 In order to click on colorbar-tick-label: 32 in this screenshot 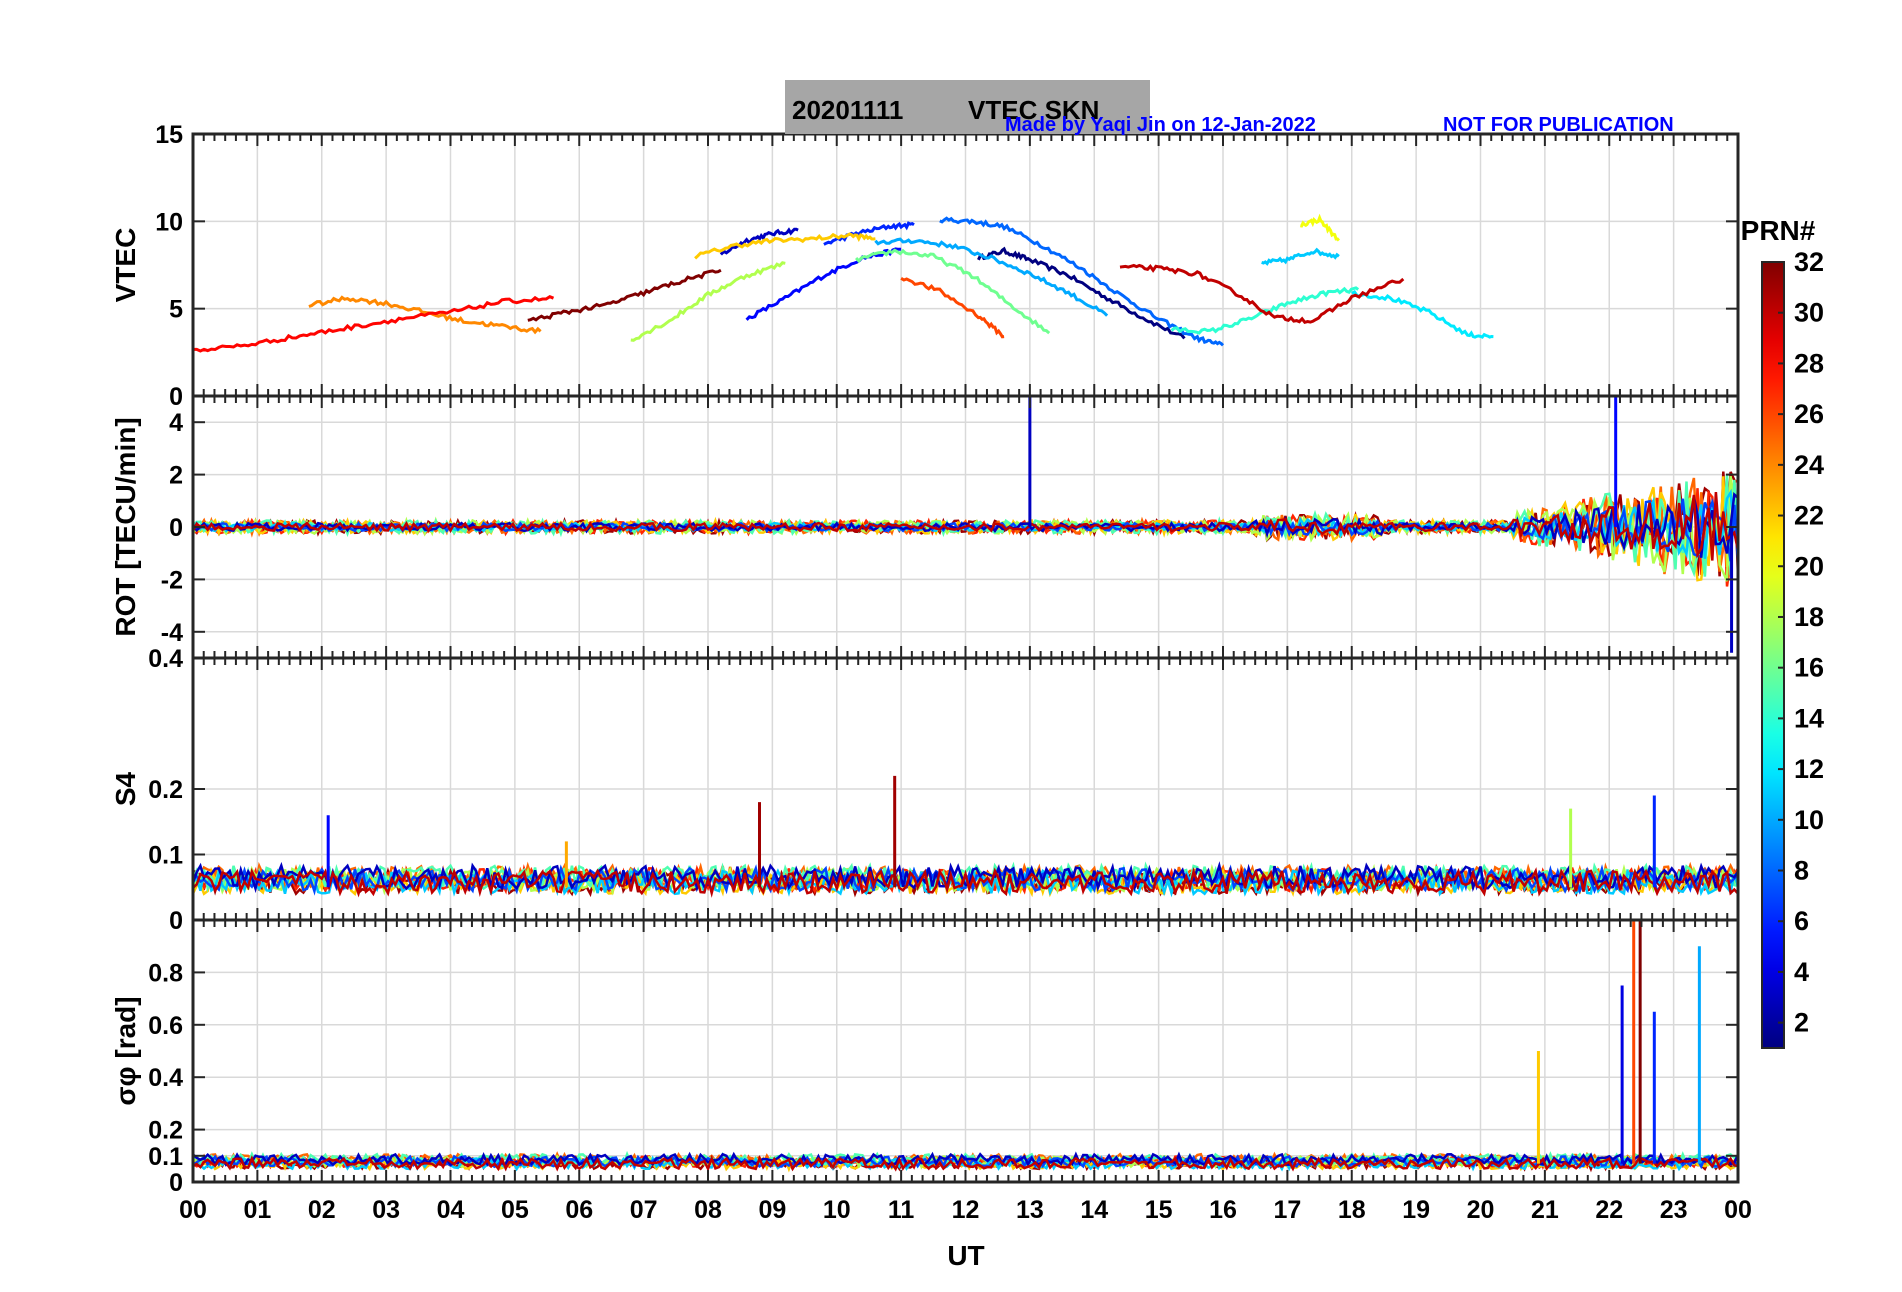, I will do `click(1809, 262)`.